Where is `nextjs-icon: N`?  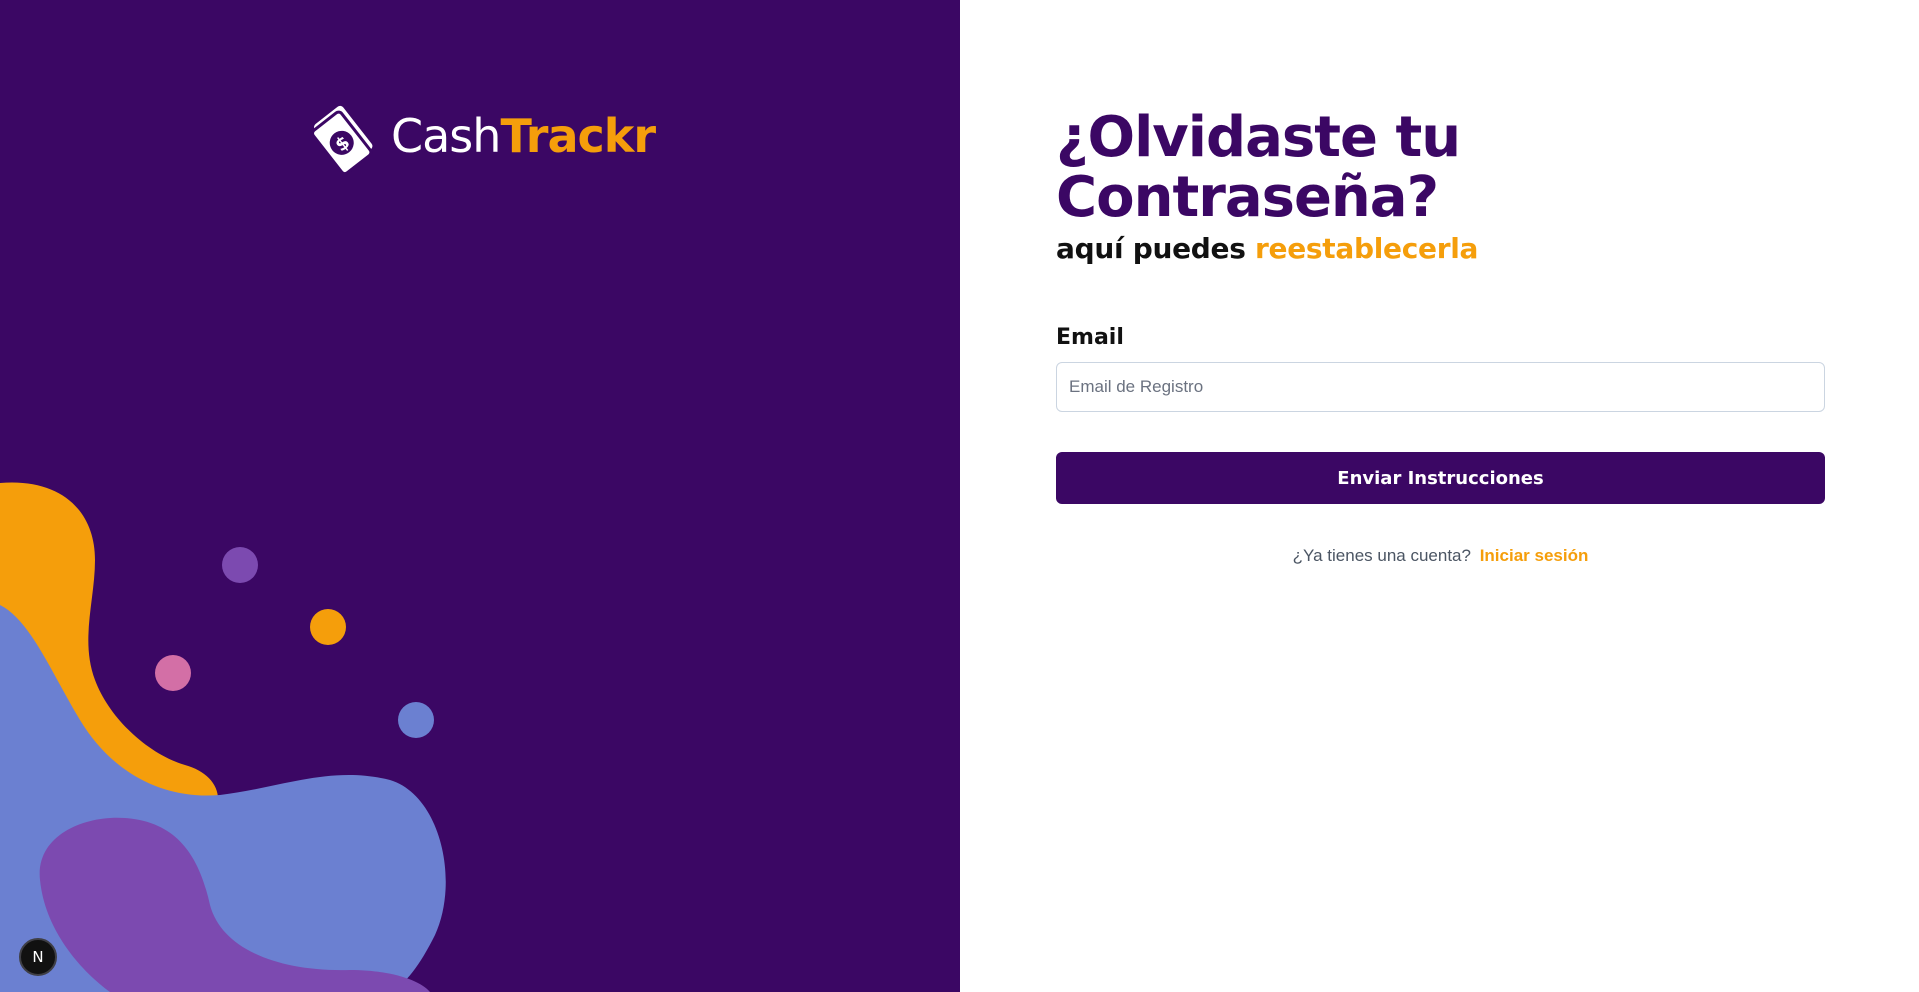
nextjs-icon: N is located at coordinates (38, 957).